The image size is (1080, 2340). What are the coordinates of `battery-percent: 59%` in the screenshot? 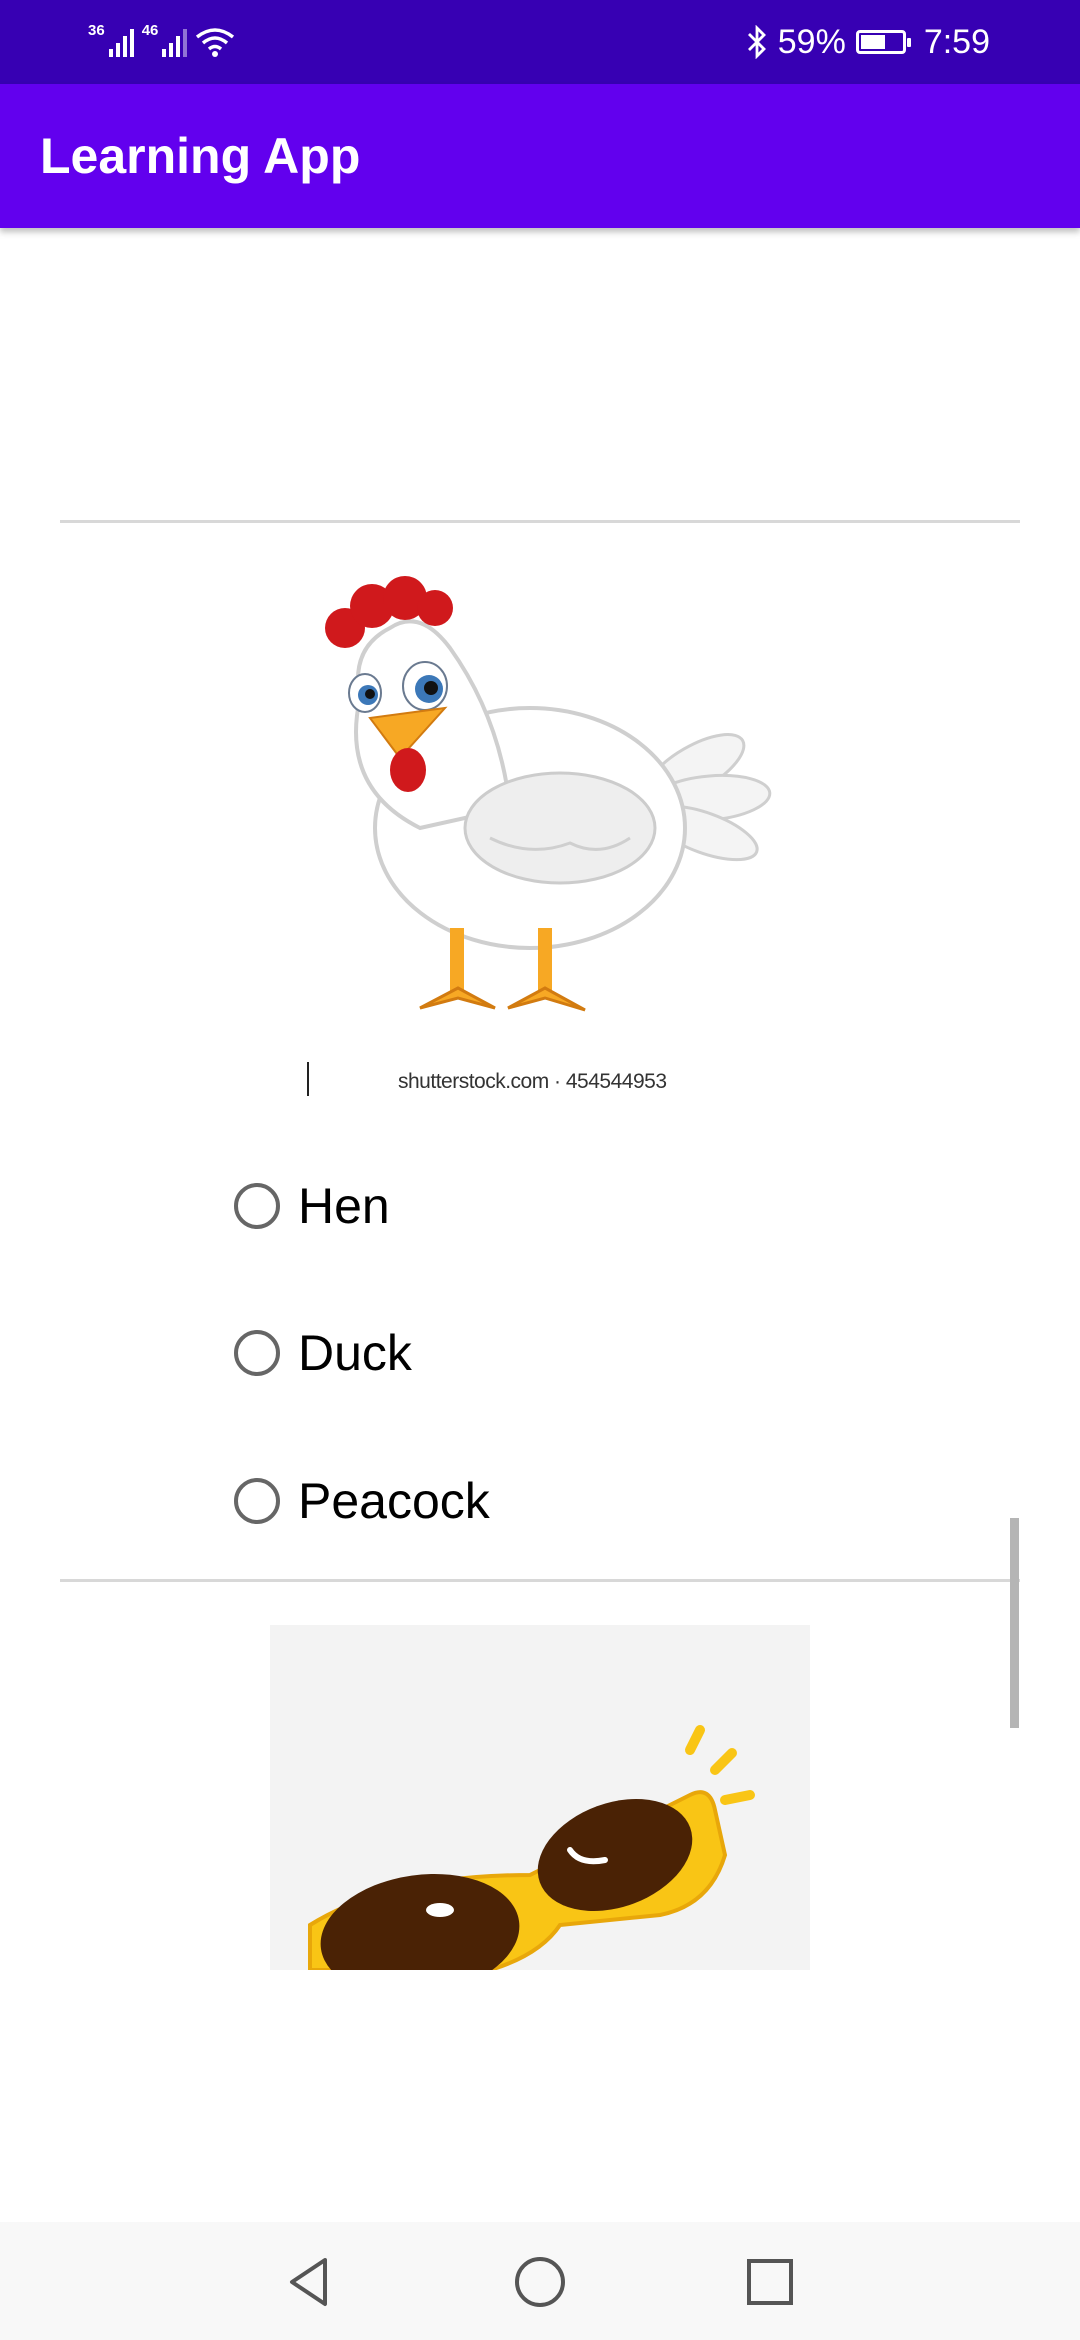 It's located at (811, 41).